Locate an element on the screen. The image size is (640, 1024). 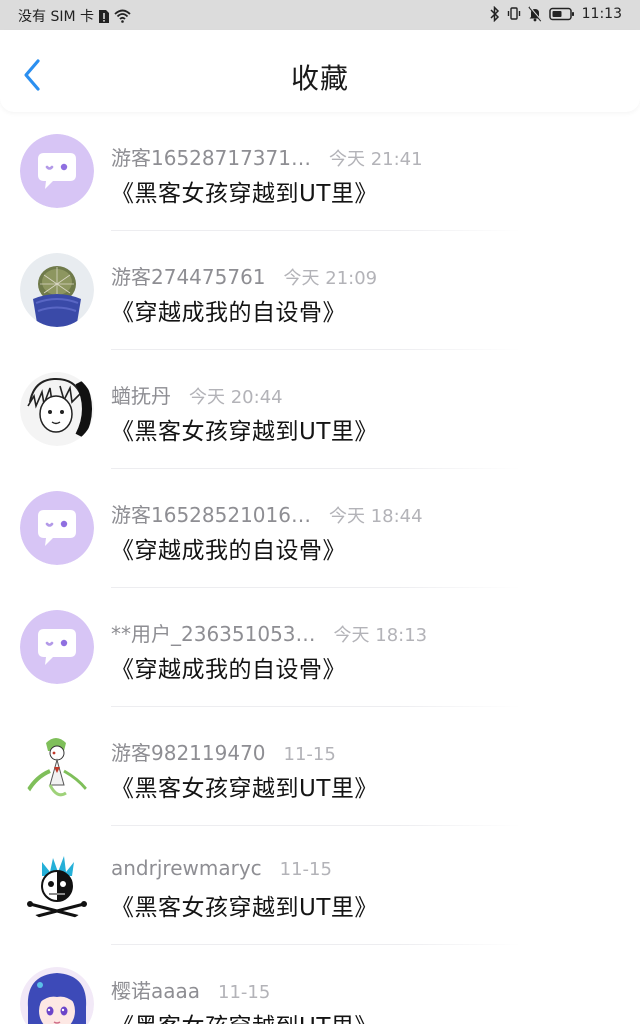
item-meta: 游客16528521016… 今天 18:44 is located at coordinates (267, 513).